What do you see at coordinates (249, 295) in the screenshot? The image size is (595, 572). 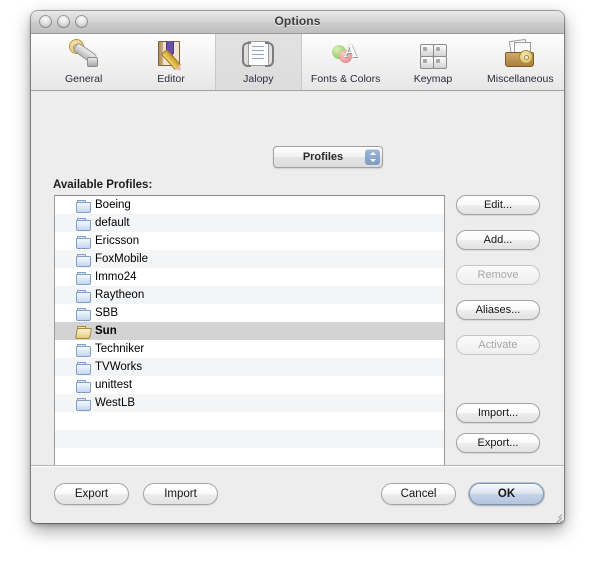 I see `list-item: Raytheon` at bounding box center [249, 295].